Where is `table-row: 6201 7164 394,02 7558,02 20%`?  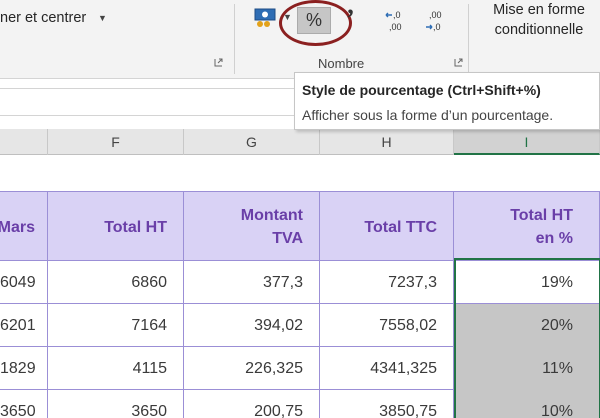
table-row: 6201 7164 394,02 7558,02 20% is located at coordinates (300, 325).